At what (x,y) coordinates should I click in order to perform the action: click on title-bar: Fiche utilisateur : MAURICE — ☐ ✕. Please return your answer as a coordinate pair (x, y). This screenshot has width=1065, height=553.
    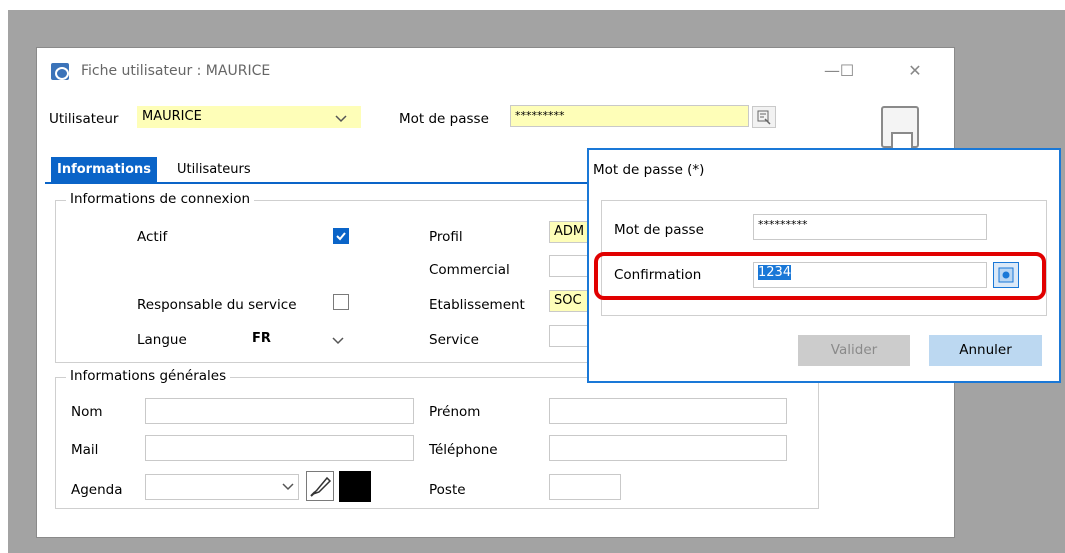
    Looking at the image, I should click on (495, 71).